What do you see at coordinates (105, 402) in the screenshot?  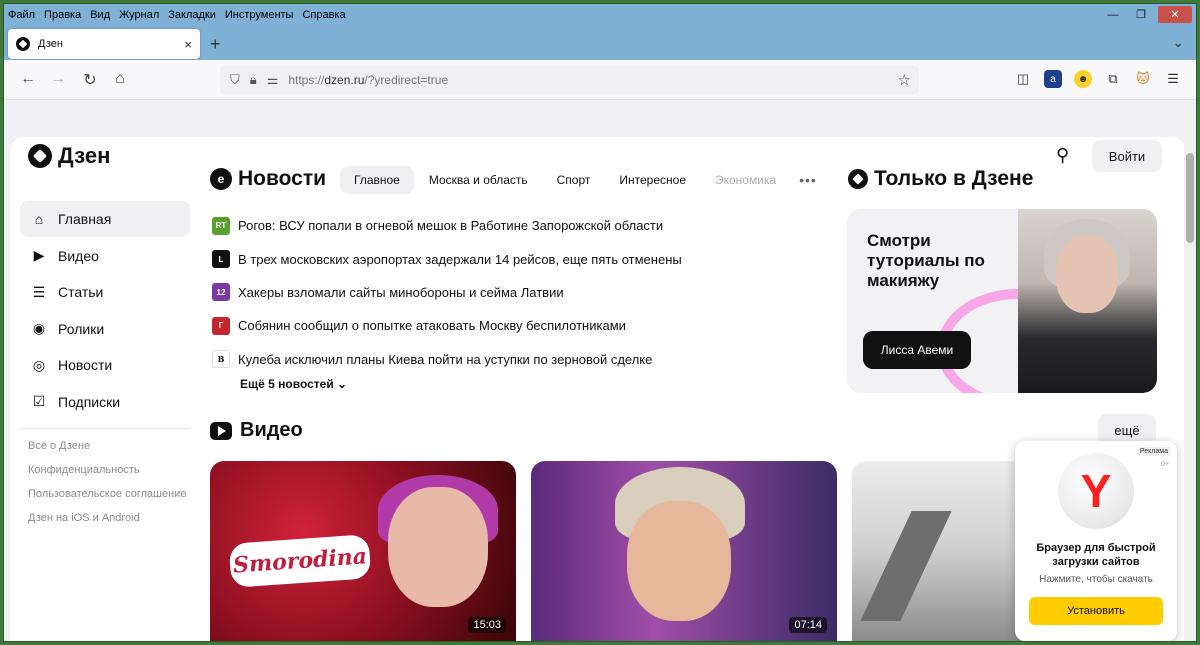 I see `sidebar-item-subscriptions: ☑ Подписки` at bounding box center [105, 402].